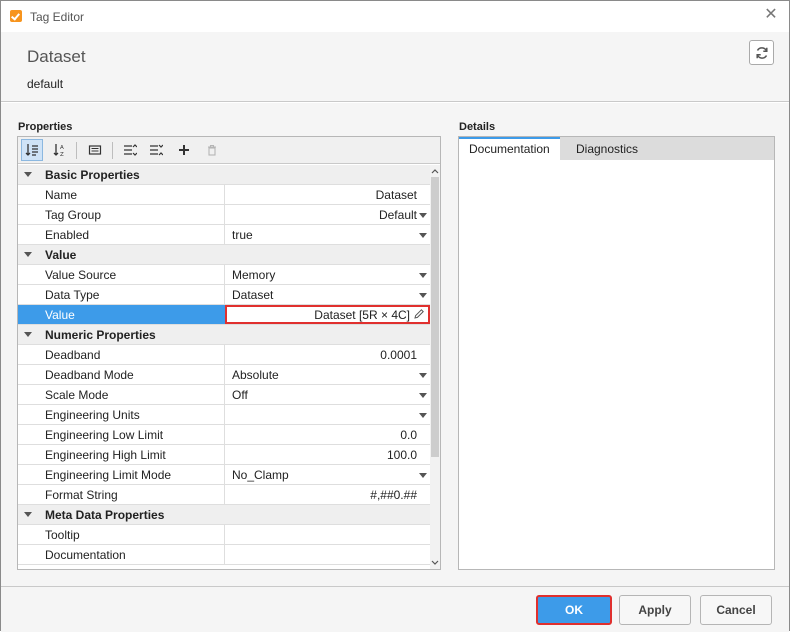 The image size is (790, 632). What do you see at coordinates (121, 274) in the screenshot?
I see `property-name: Value Source` at bounding box center [121, 274].